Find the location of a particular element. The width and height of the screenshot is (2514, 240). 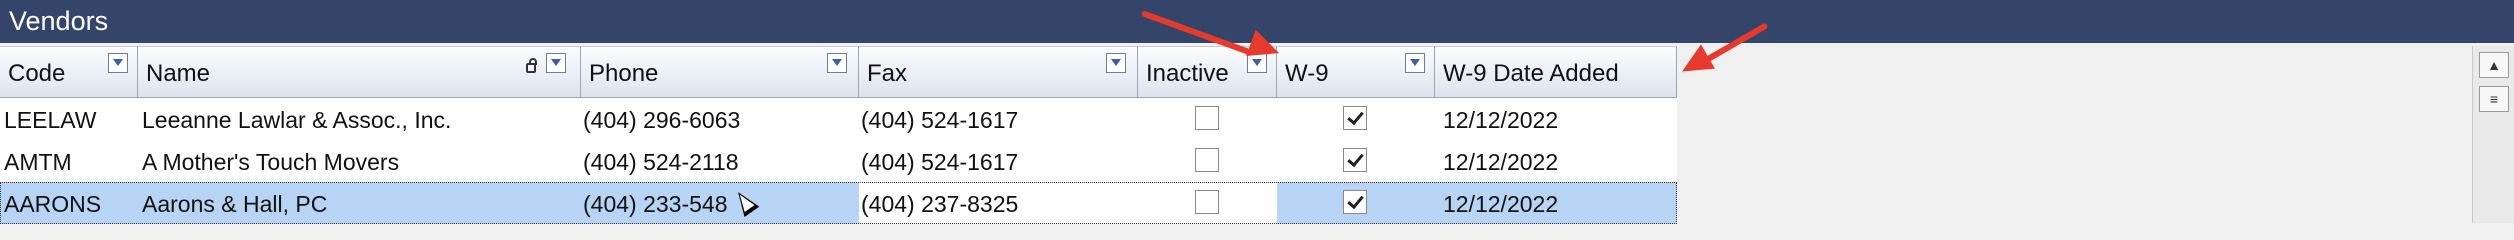

cell-code: LEELAW is located at coordinates (69, 119).